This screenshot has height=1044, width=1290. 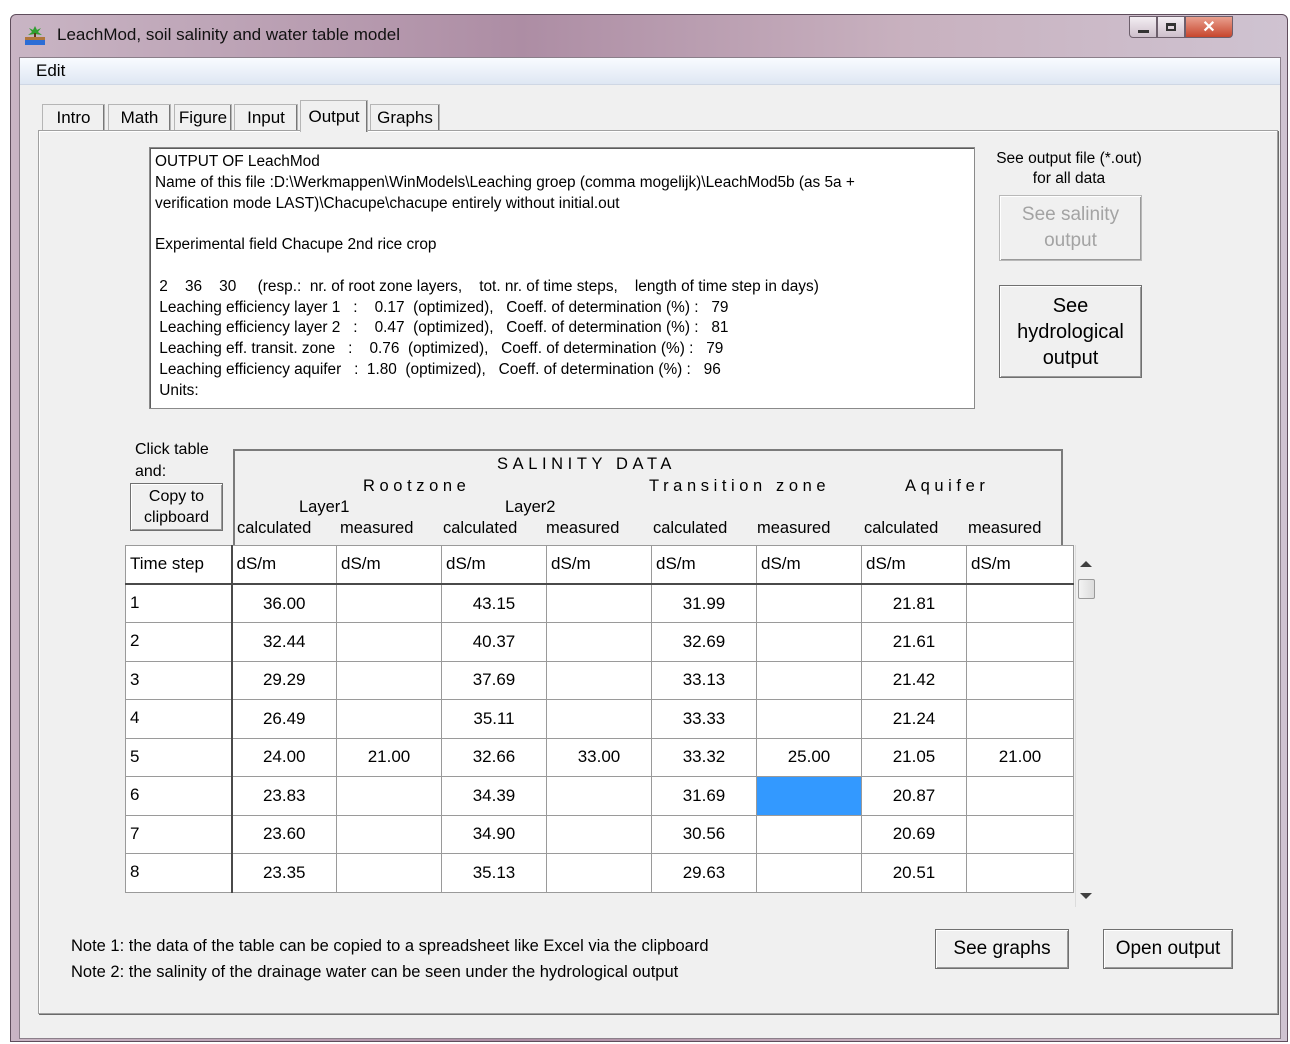 I want to click on tab-intro: Intro, so click(x=73, y=117).